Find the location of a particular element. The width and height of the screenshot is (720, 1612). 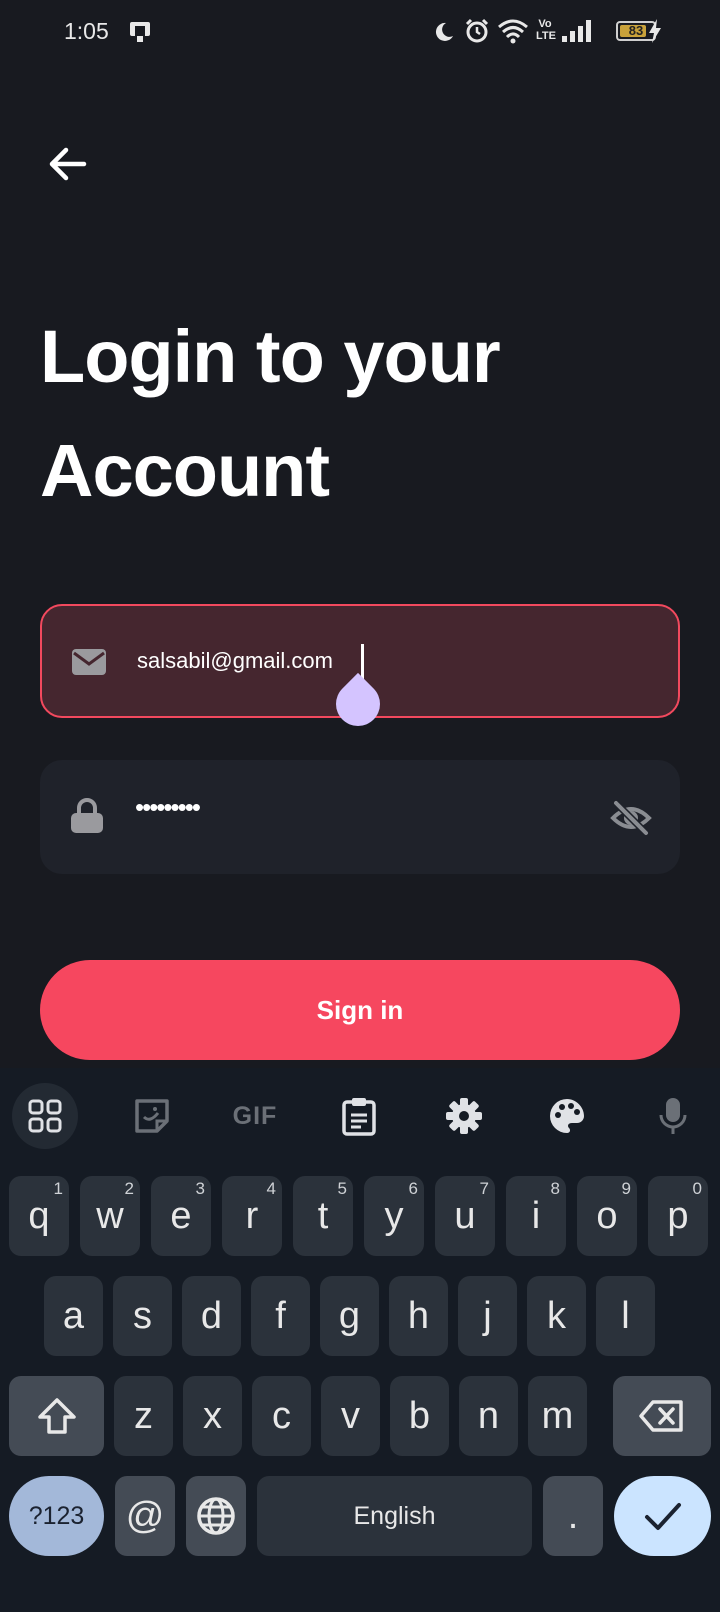

key-hint: 5 is located at coordinates (342, 1188).